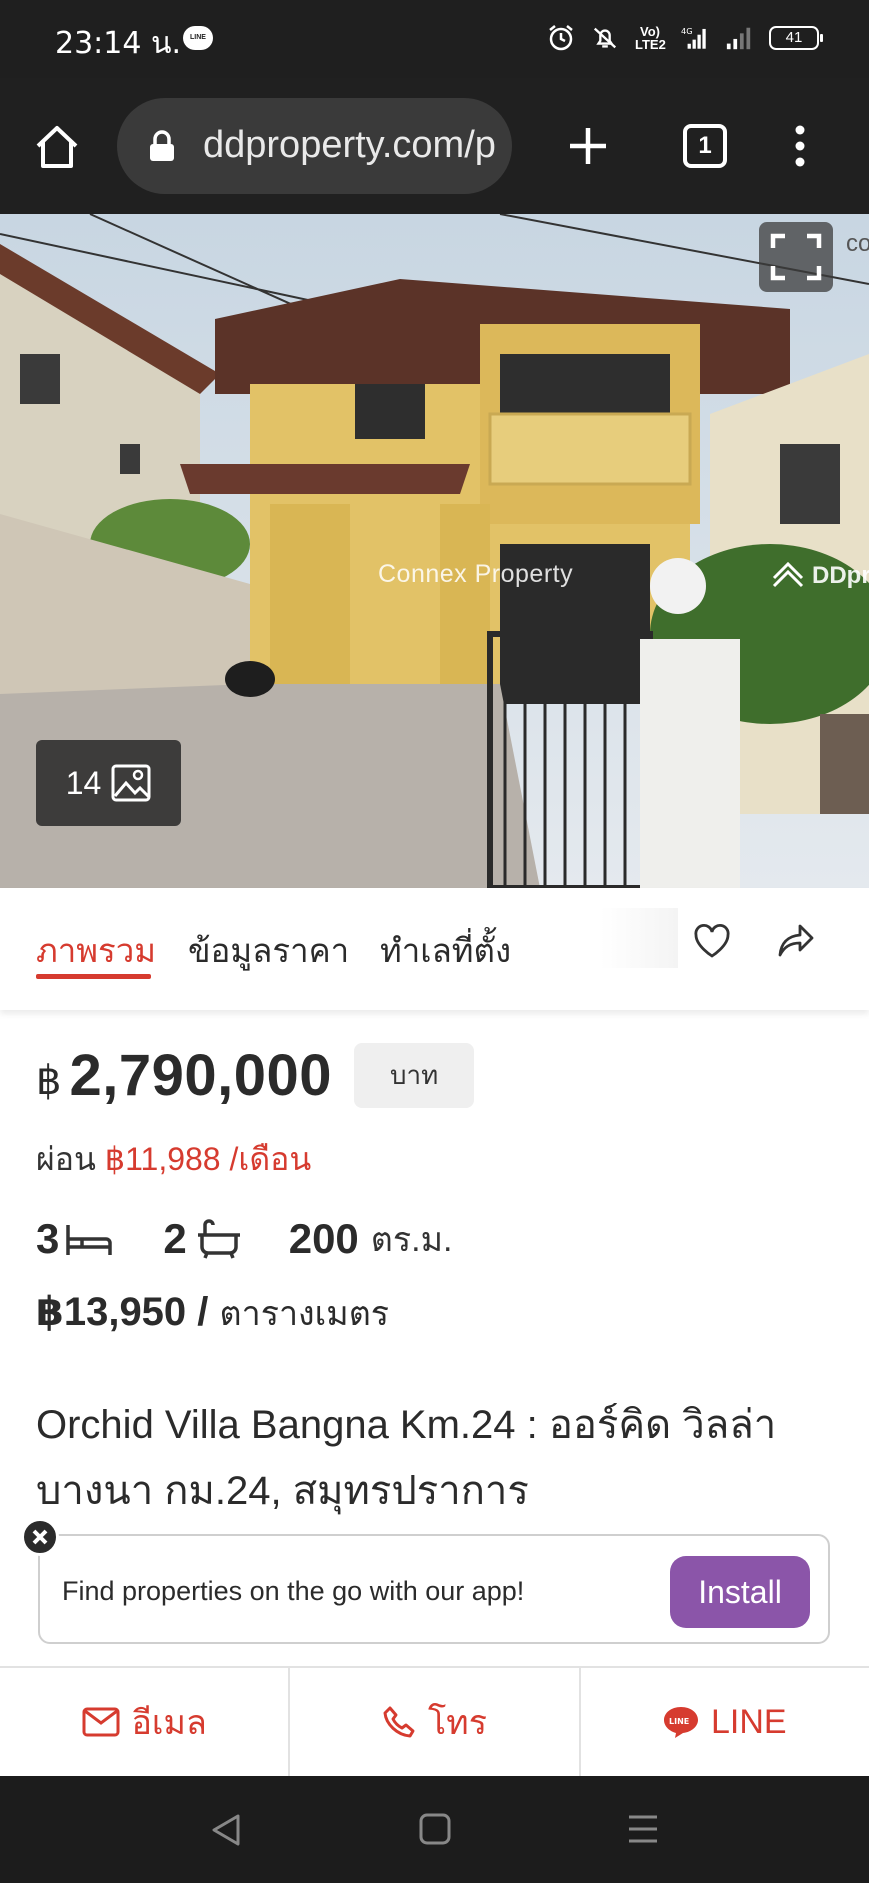 This screenshot has width=869, height=1883. What do you see at coordinates (800, 146) in the screenshot?
I see `more-menu-icon` at bounding box center [800, 146].